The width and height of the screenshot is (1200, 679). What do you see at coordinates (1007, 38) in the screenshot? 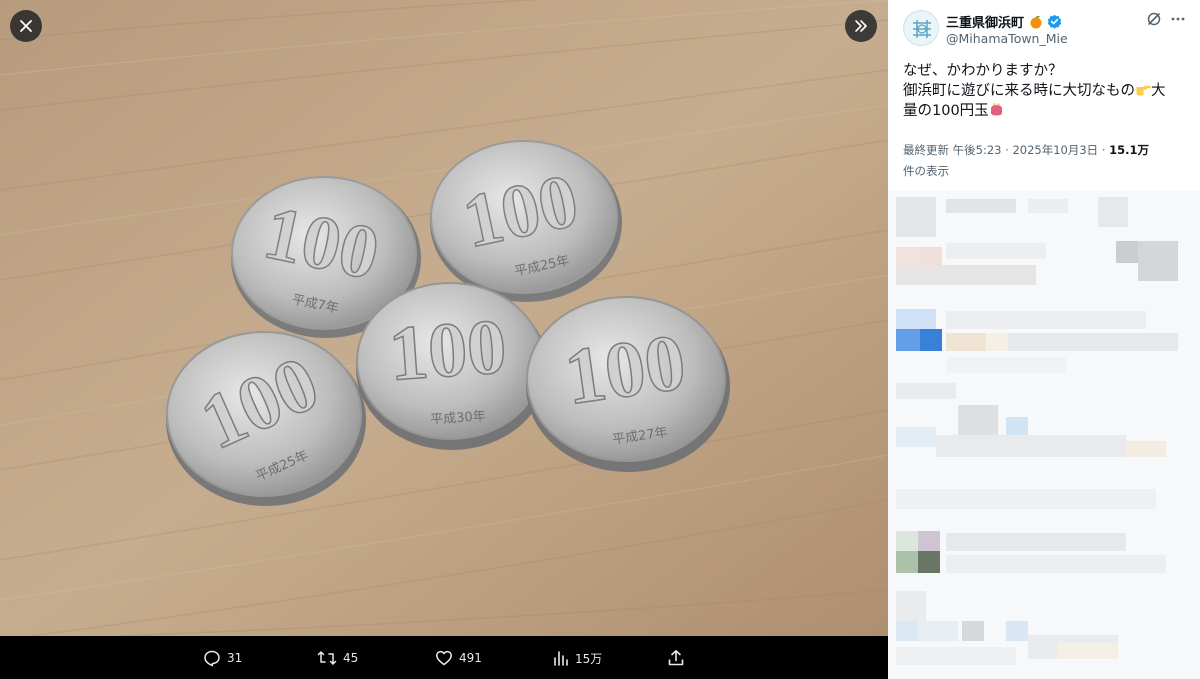
I see `user-handle: @MihamaTown_Mie` at bounding box center [1007, 38].